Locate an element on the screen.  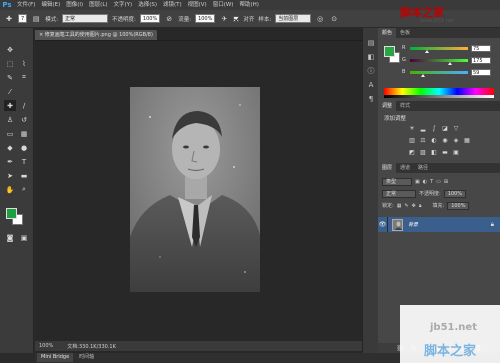
posterize-icon: ▨ is located at coordinates (423, 152).